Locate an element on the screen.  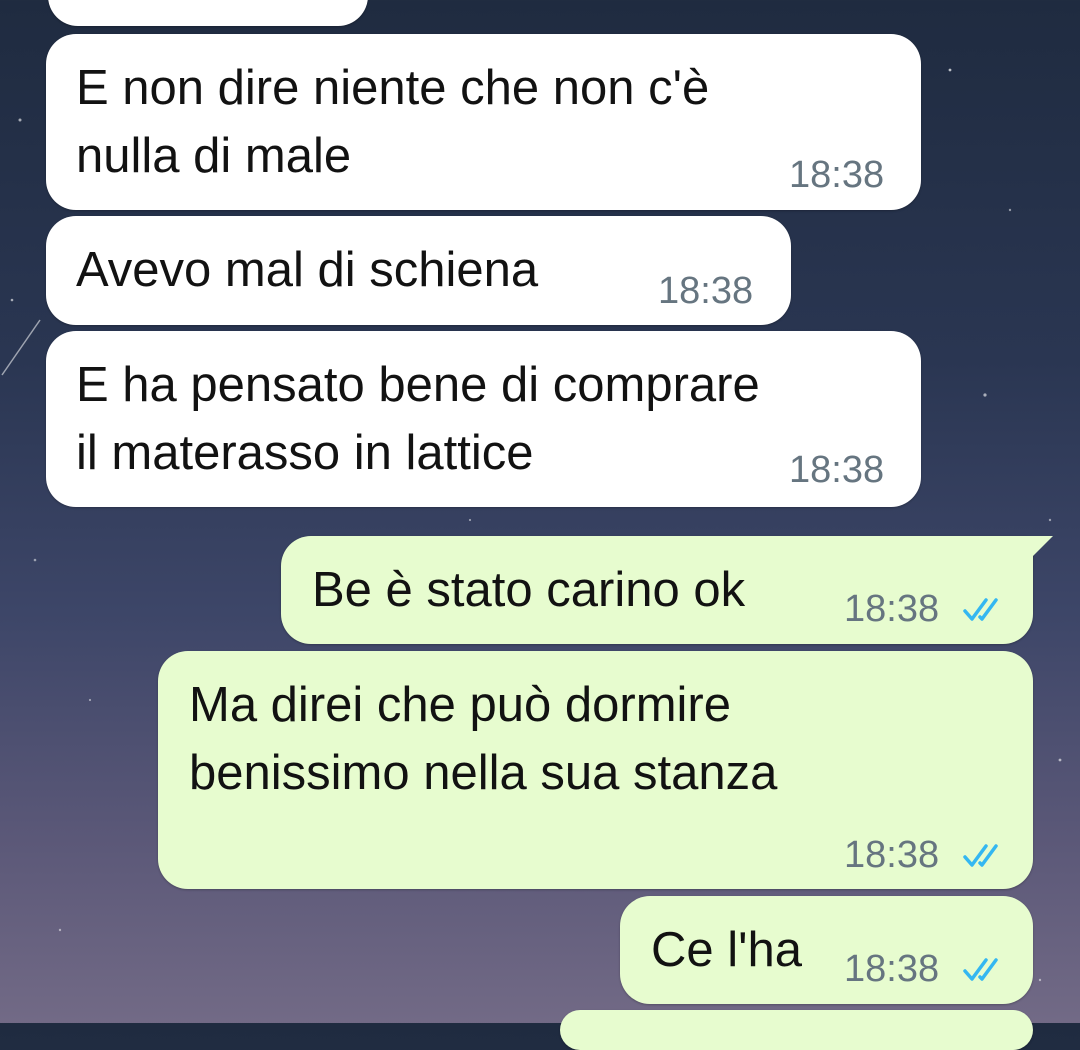
message-text-line: benissimo nella sua stanza is located at coordinates (483, 773).